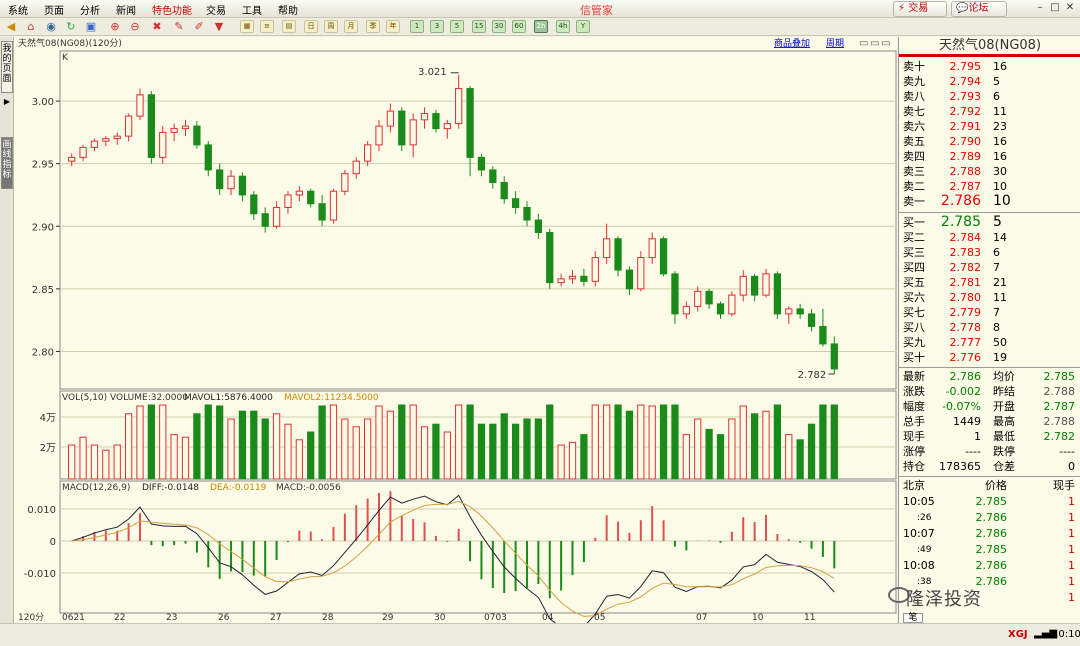 Image resolution: width=1080 pixels, height=646 pixels. I want to click on stat-value-2: 2.782, so click(1059, 436).